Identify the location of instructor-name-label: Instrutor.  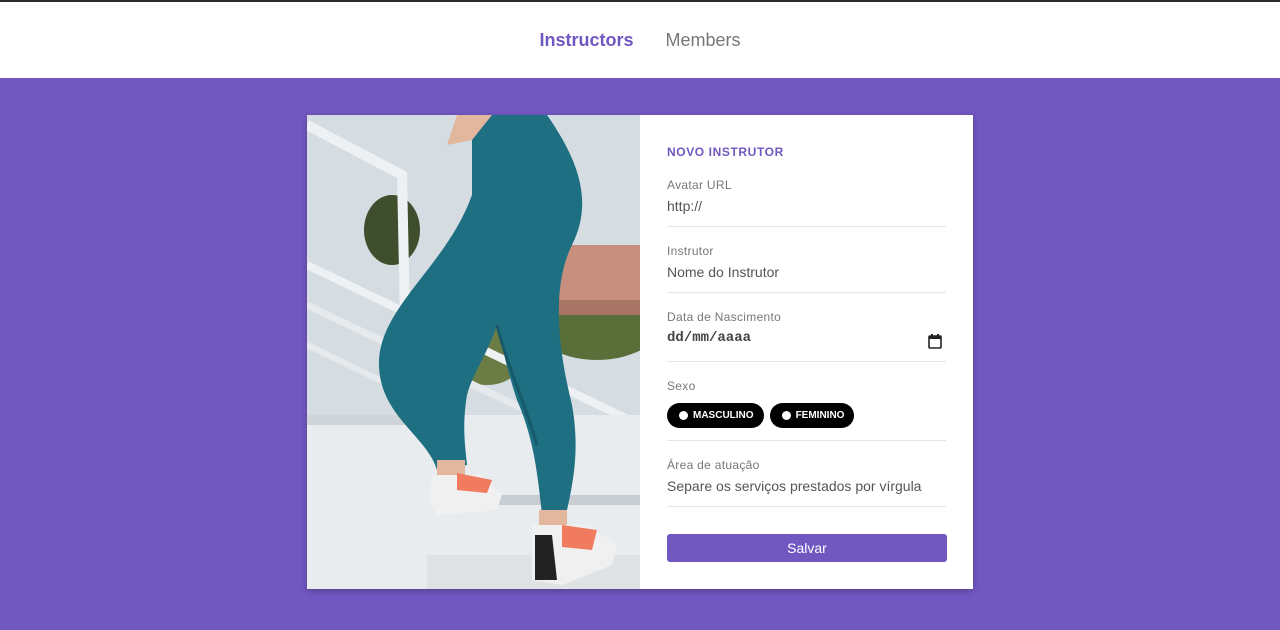
(690, 251).